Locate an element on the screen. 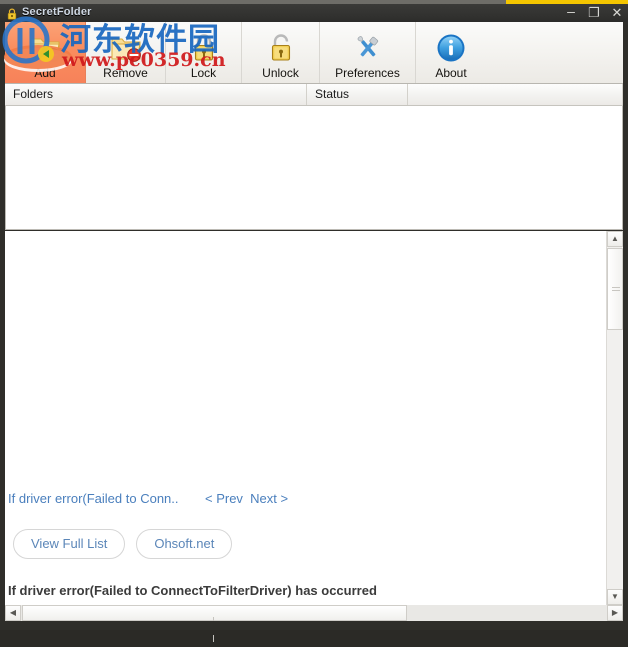 This screenshot has height=647, width=628. app-lock-icon is located at coordinates (12, 13).